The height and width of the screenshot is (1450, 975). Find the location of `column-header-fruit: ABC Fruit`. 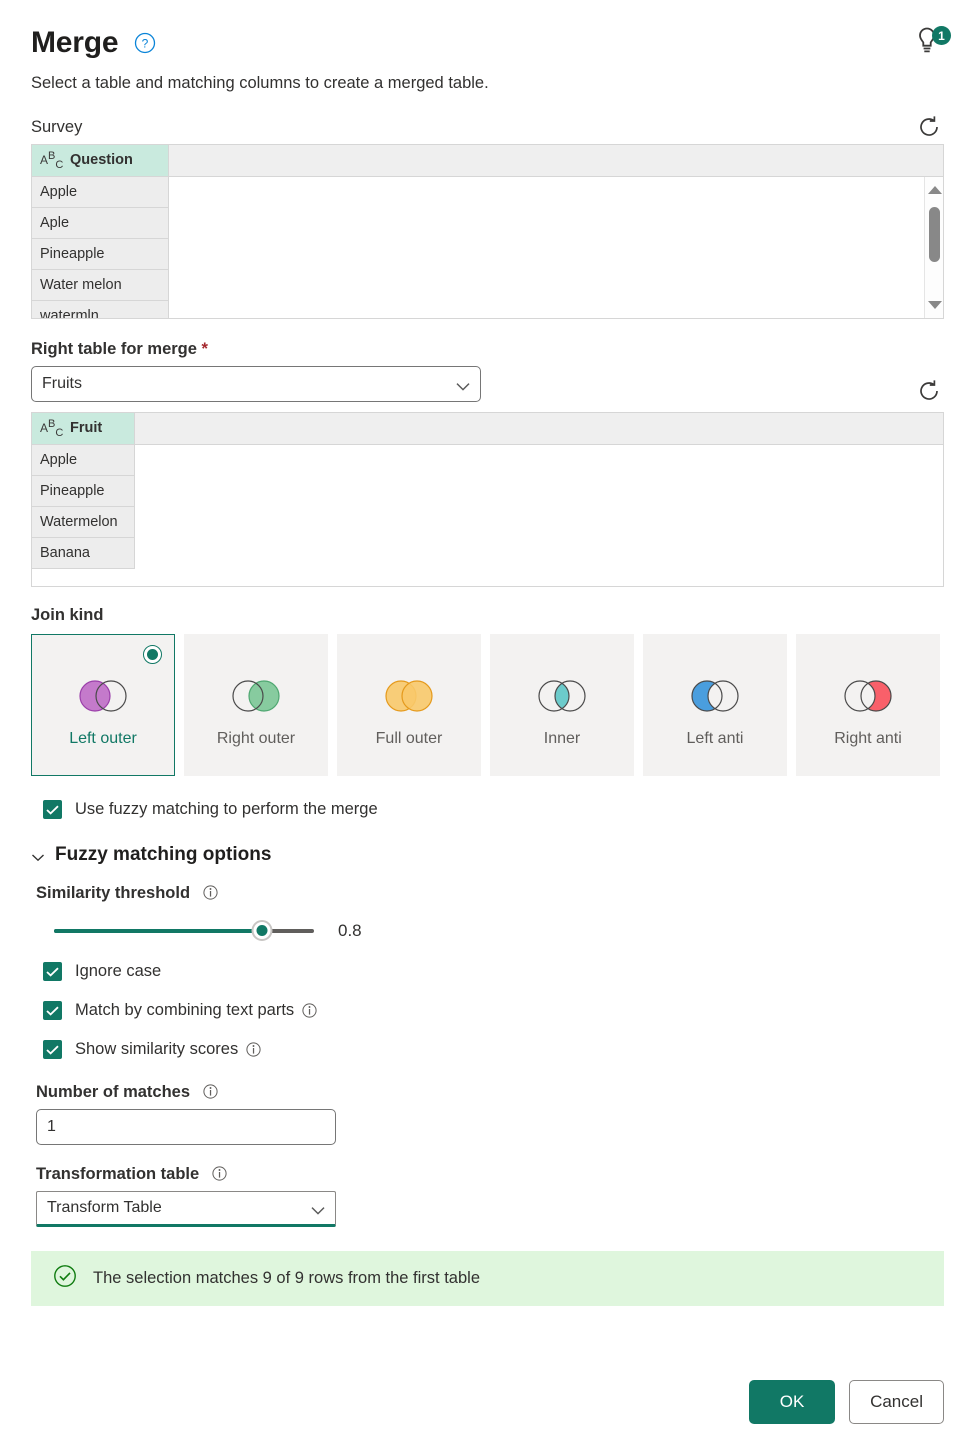

column-header-fruit: ABC Fruit is located at coordinates (83, 429).